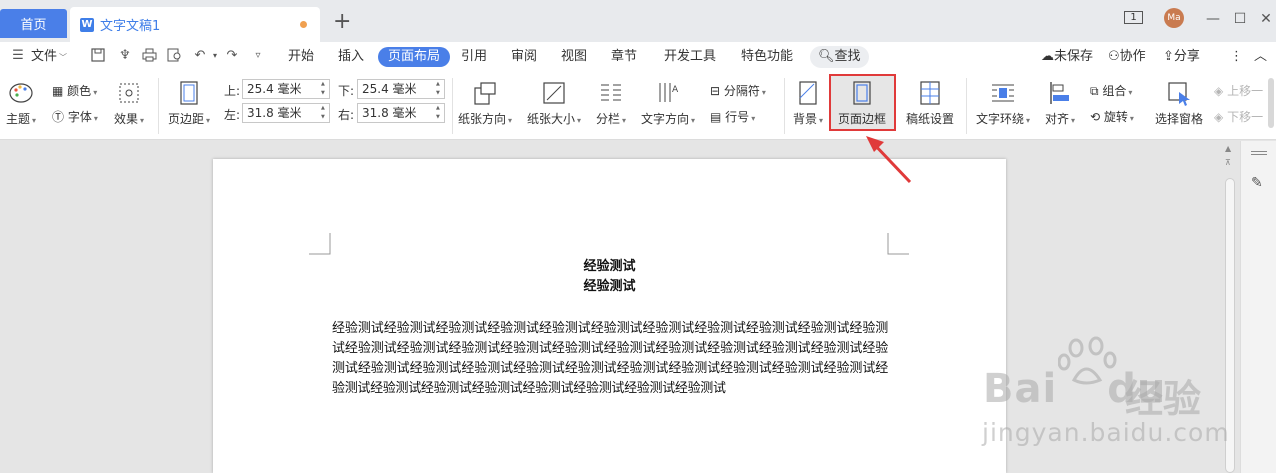 This screenshot has width=1276, height=473. I want to click on search-icon: 🔍︎, so click(826, 56).